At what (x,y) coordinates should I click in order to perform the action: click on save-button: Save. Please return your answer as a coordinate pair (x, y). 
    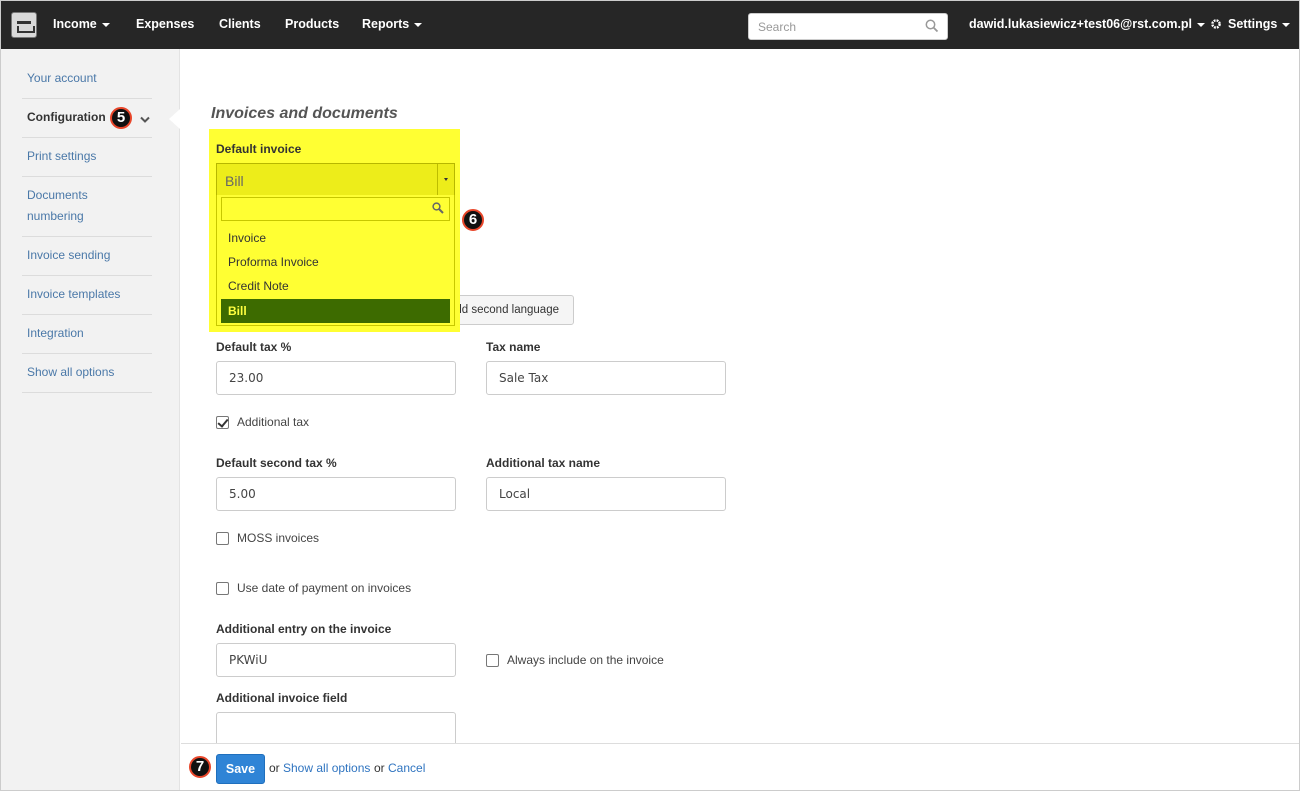
    Looking at the image, I should click on (240, 769).